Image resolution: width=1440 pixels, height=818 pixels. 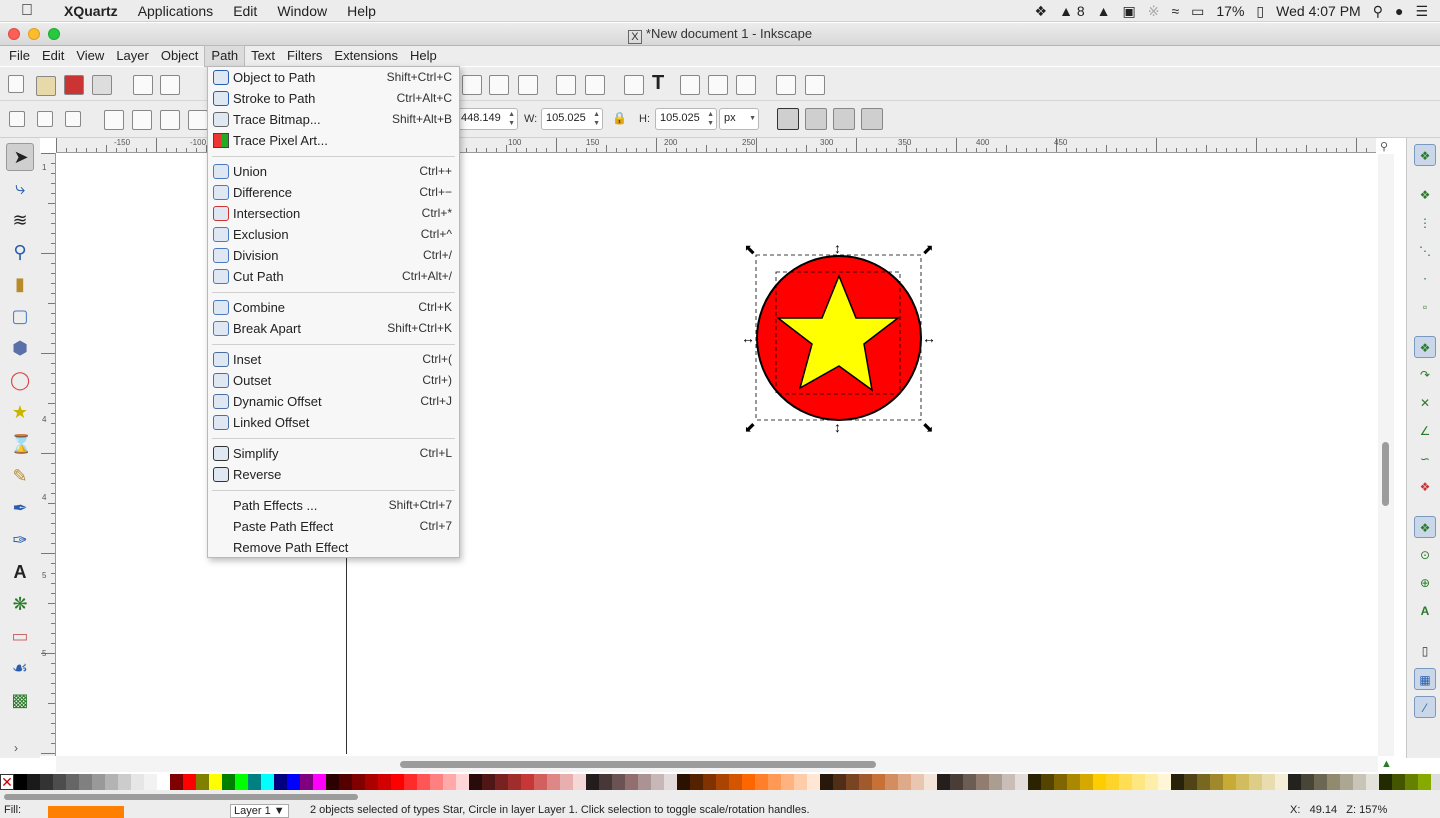 I want to click on handle-nw: ⬉, so click(x=750, y=249).